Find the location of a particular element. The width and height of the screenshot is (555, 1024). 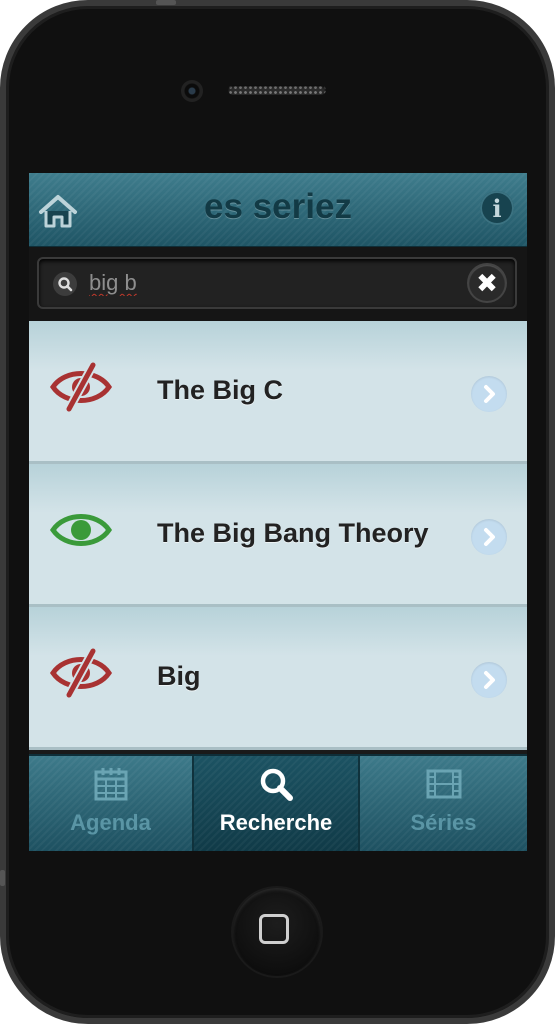

list-item: The Big Bang Theory is located at coordinates (278, 535).